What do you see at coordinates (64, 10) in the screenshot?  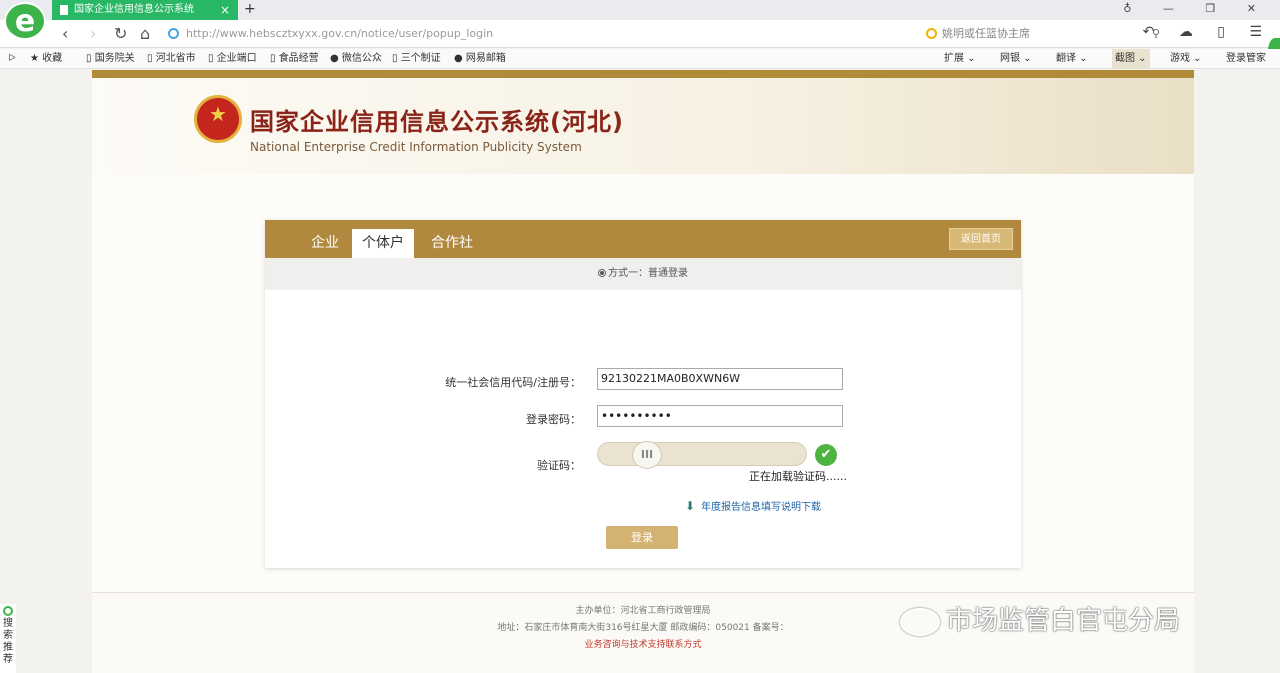 I see `page-icon` at bounding box center [64, 10].